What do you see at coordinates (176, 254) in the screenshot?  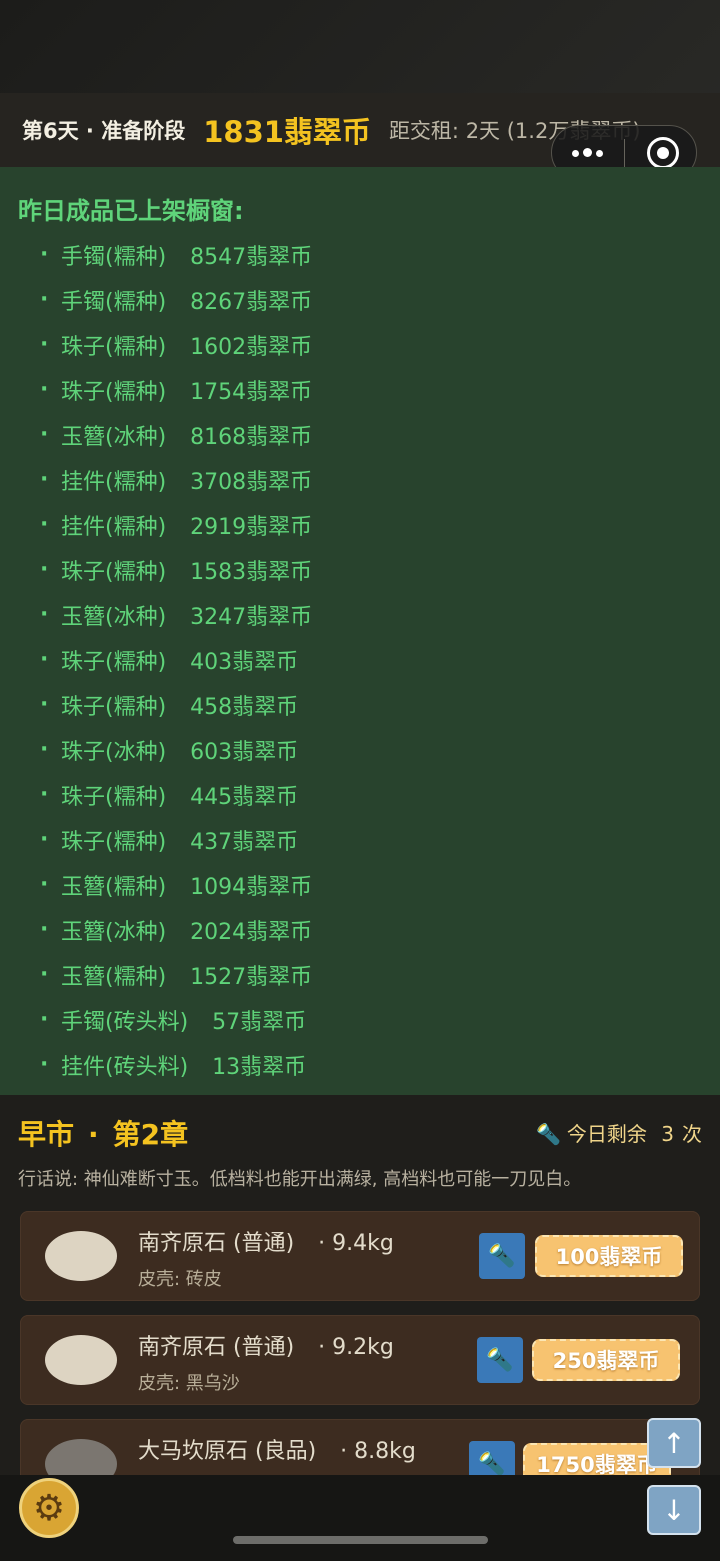 I see `list-item: · 手镯(糯种) 8547翡翠币` at bounding box center [176, 254].